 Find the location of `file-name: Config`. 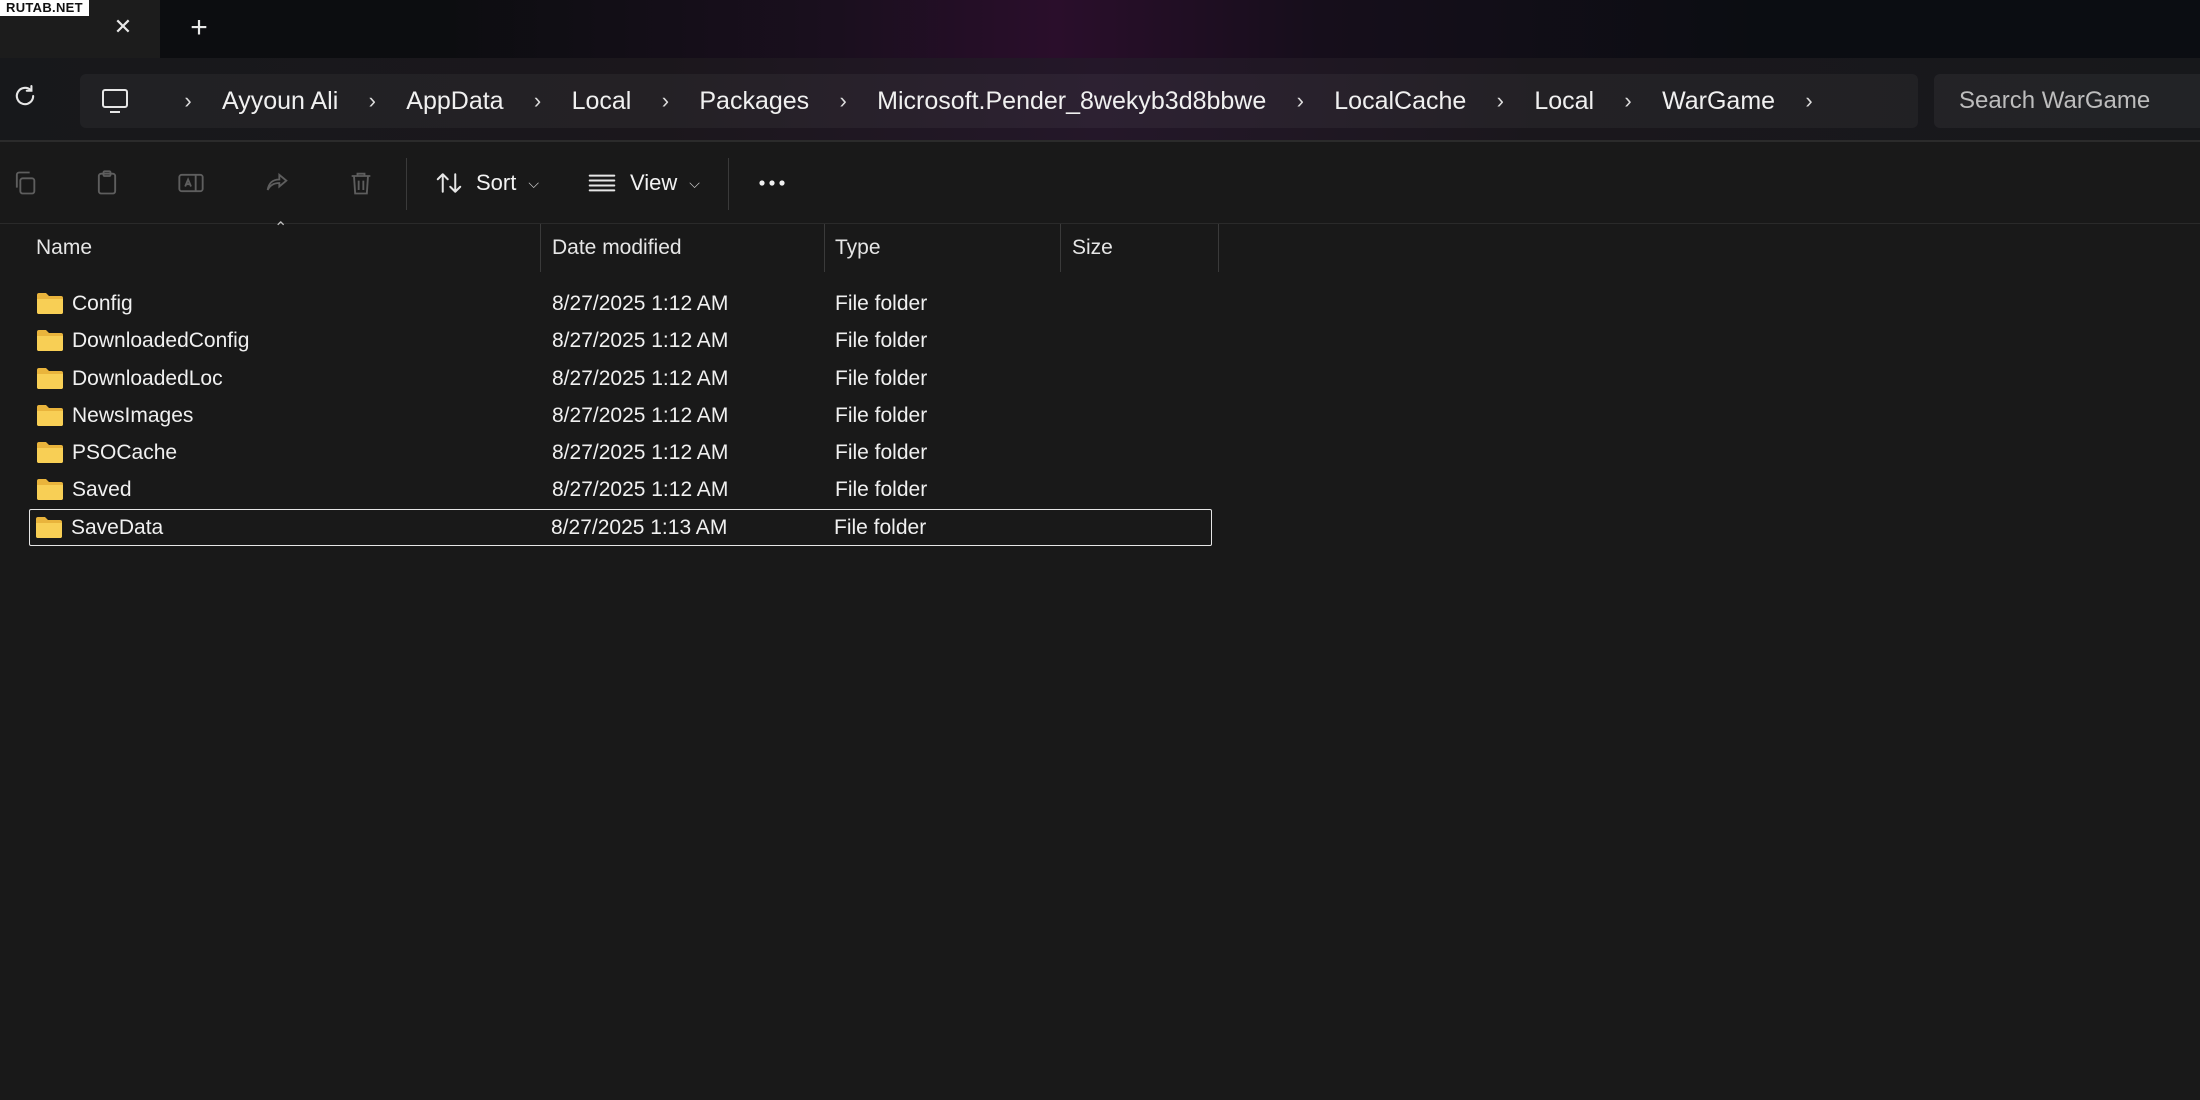

file-name: Config is located at coordinates (102, 303).